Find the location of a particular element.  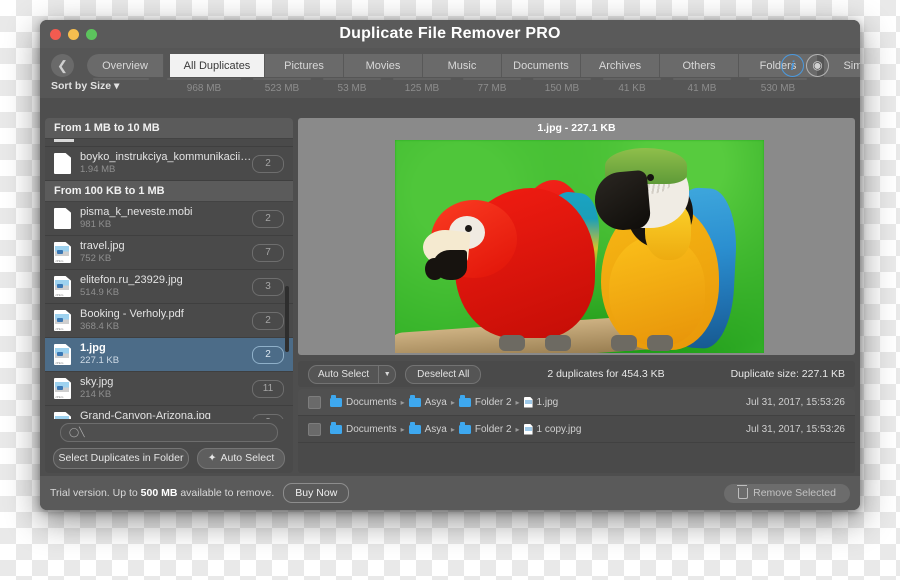

search-field: ◯╲ is located at coordinates (169, 432).